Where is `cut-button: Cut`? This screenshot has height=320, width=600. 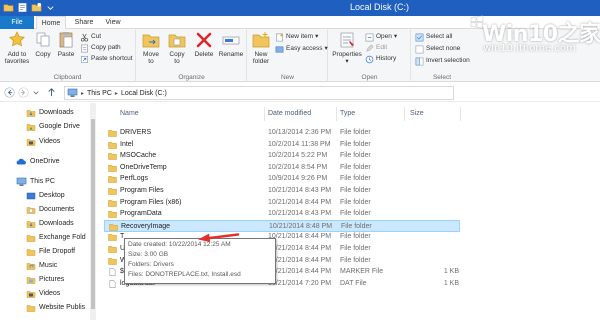
cut-button: Cut is located at coordinates (90, 37).